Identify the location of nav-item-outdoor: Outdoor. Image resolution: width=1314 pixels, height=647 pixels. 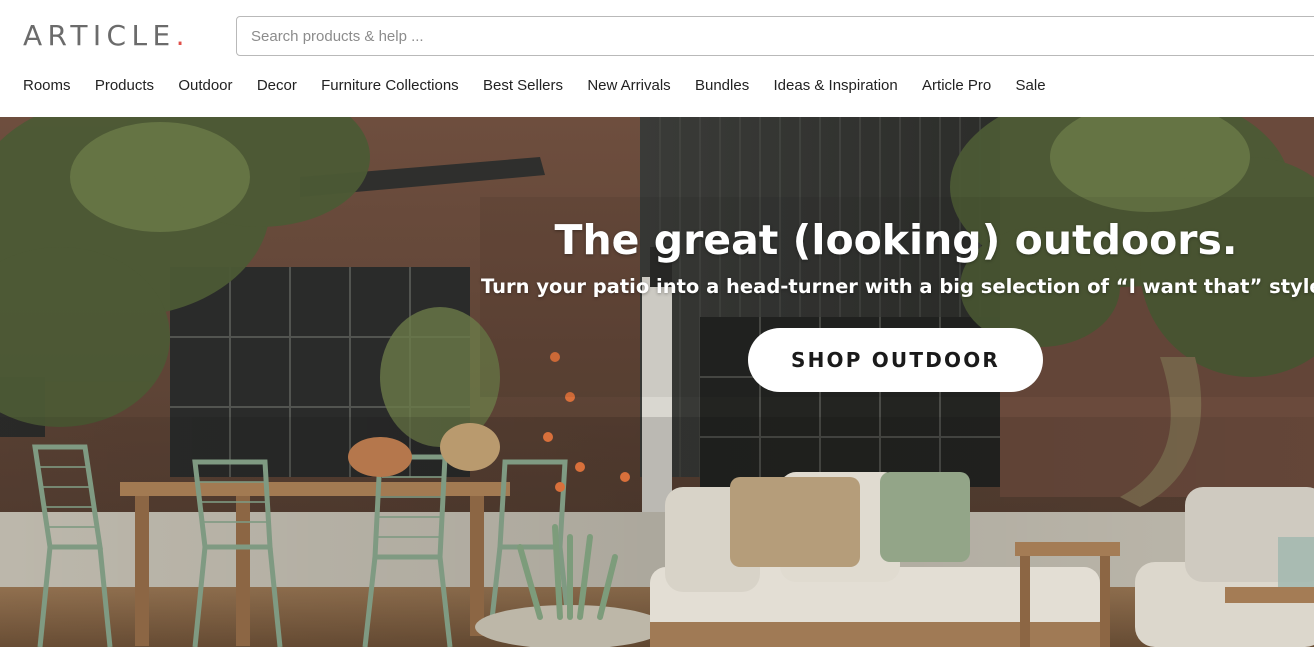
(205, 86).